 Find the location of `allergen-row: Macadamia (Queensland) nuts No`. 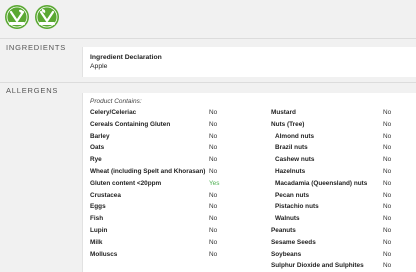

allergen-row: Macadamia (Queensland) nuts No is located at coordinates (341, 184).